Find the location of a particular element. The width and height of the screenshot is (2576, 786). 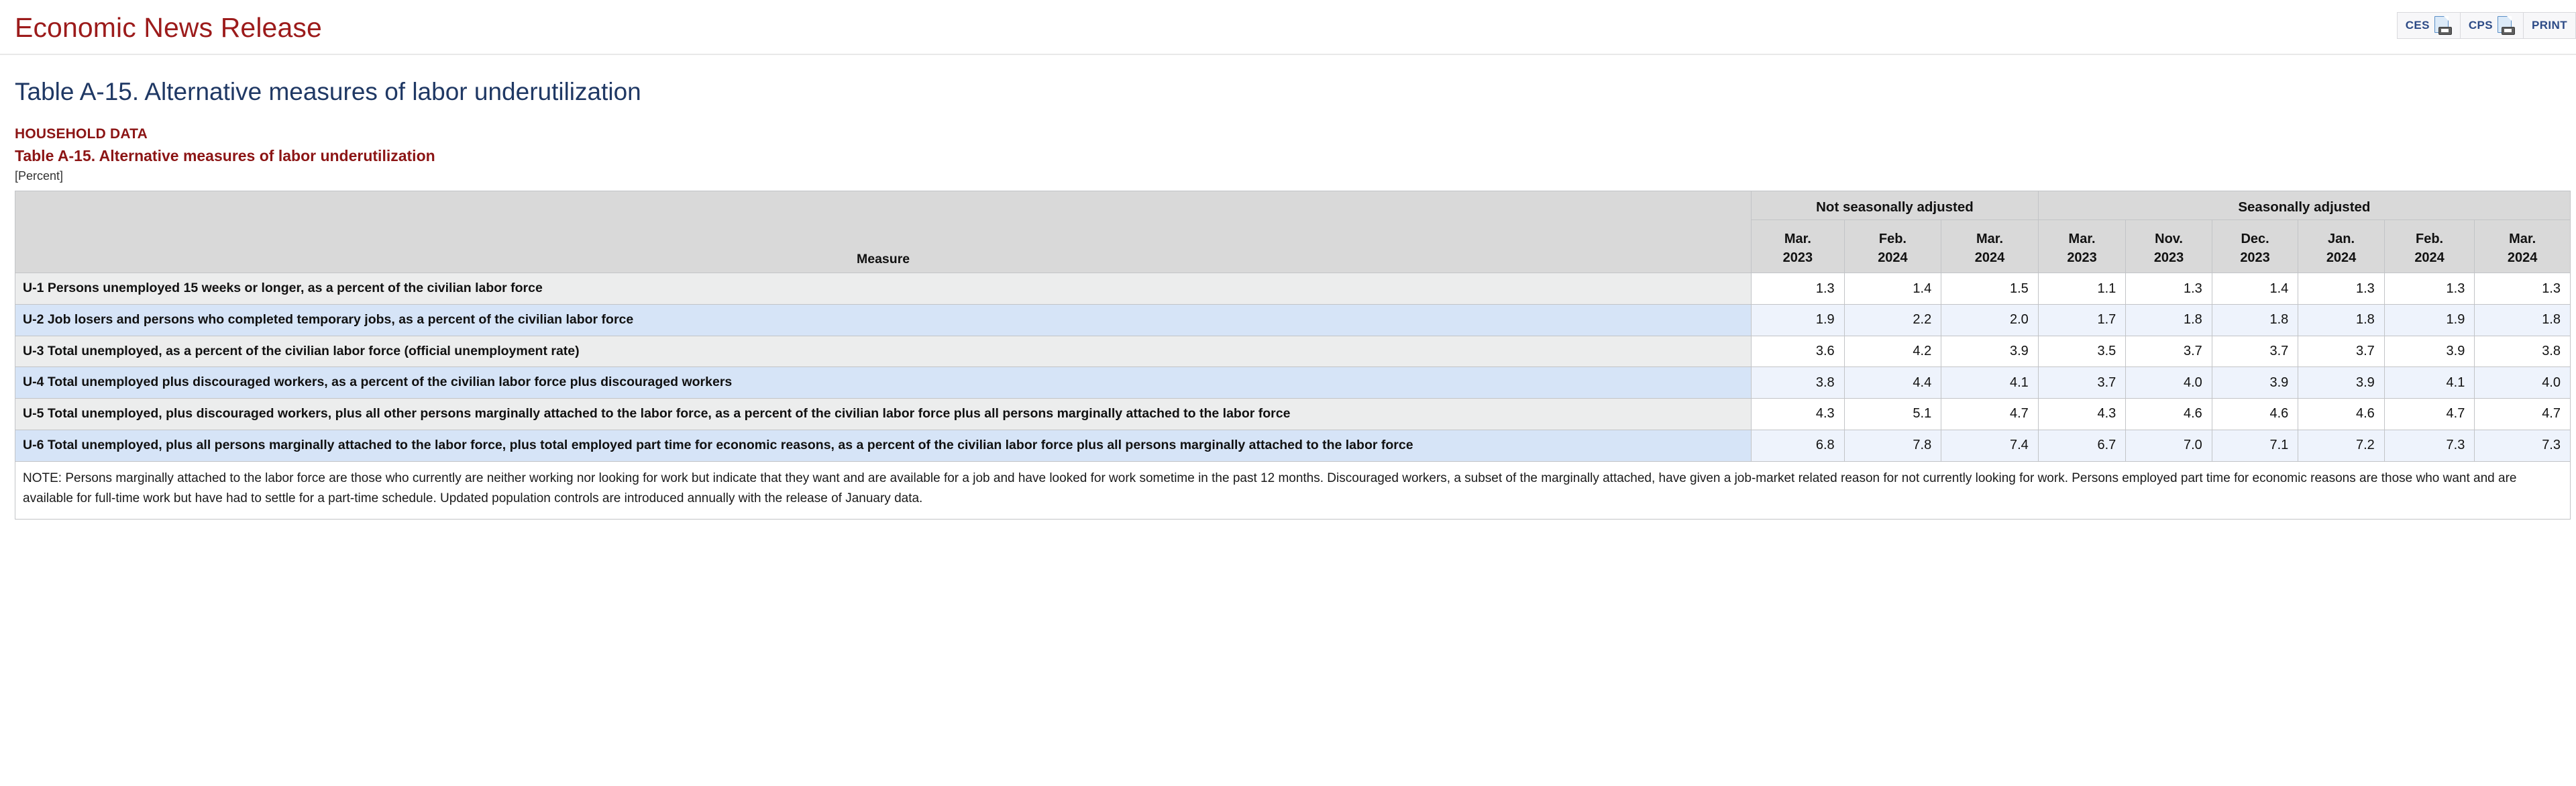

data-cell: 7.0 is located at coordinates (2168, 445).